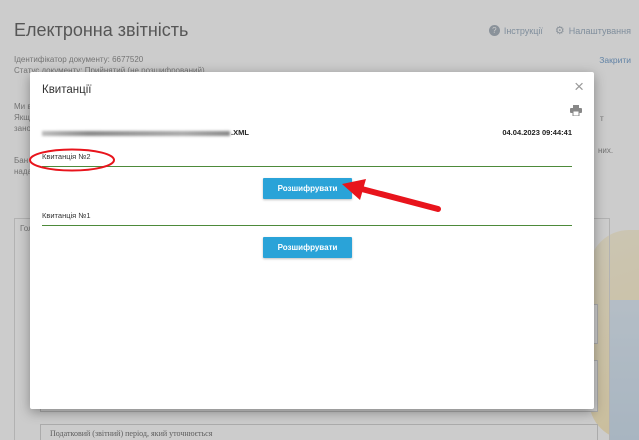  What do you see at coordinates (537, 132) in the screenshot?
I see `file-date: 04.04.2023 09:44:41` at bounding box center [537, 132].